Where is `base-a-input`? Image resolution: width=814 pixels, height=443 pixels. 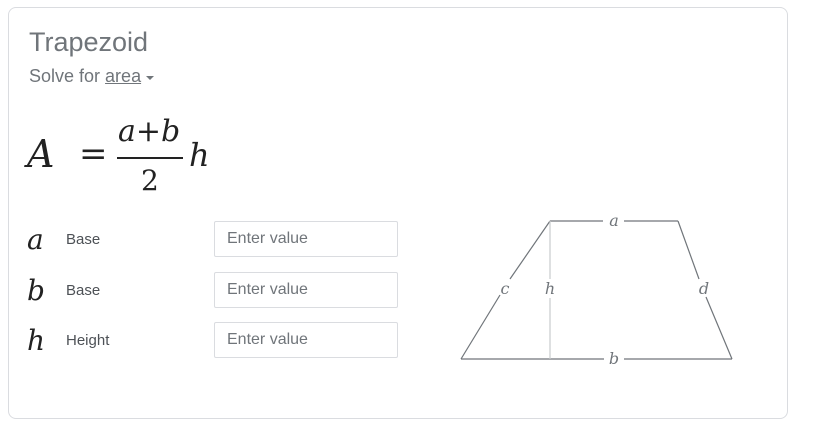 base-a-input is located at coordinates (306, 239).